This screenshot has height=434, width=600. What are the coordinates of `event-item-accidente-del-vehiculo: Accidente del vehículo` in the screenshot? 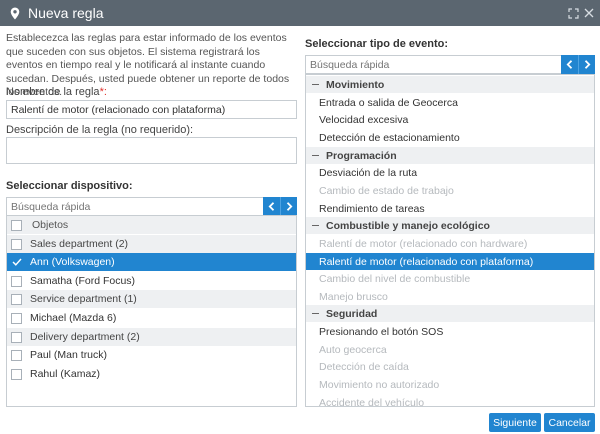 It's located at (450, 400).